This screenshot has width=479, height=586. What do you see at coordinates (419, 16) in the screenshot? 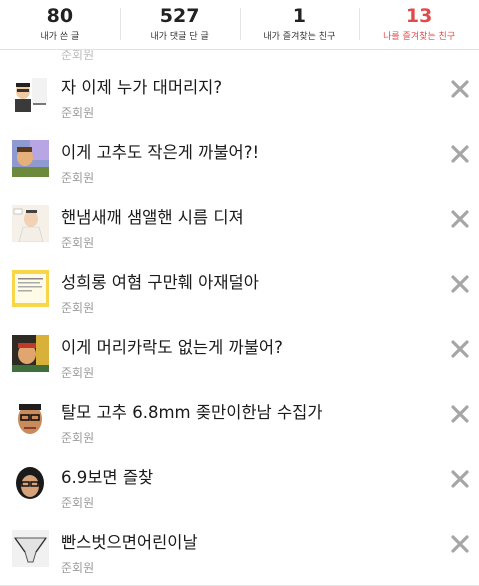
I see `stat-count: 13` at bounding box center [419, 16].